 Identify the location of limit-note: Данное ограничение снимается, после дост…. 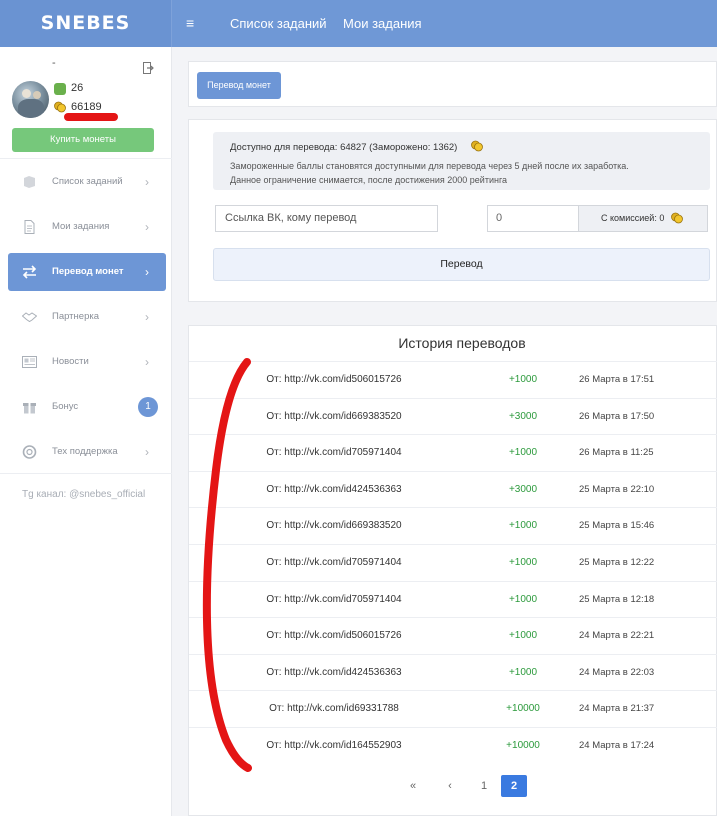
(369, 180).